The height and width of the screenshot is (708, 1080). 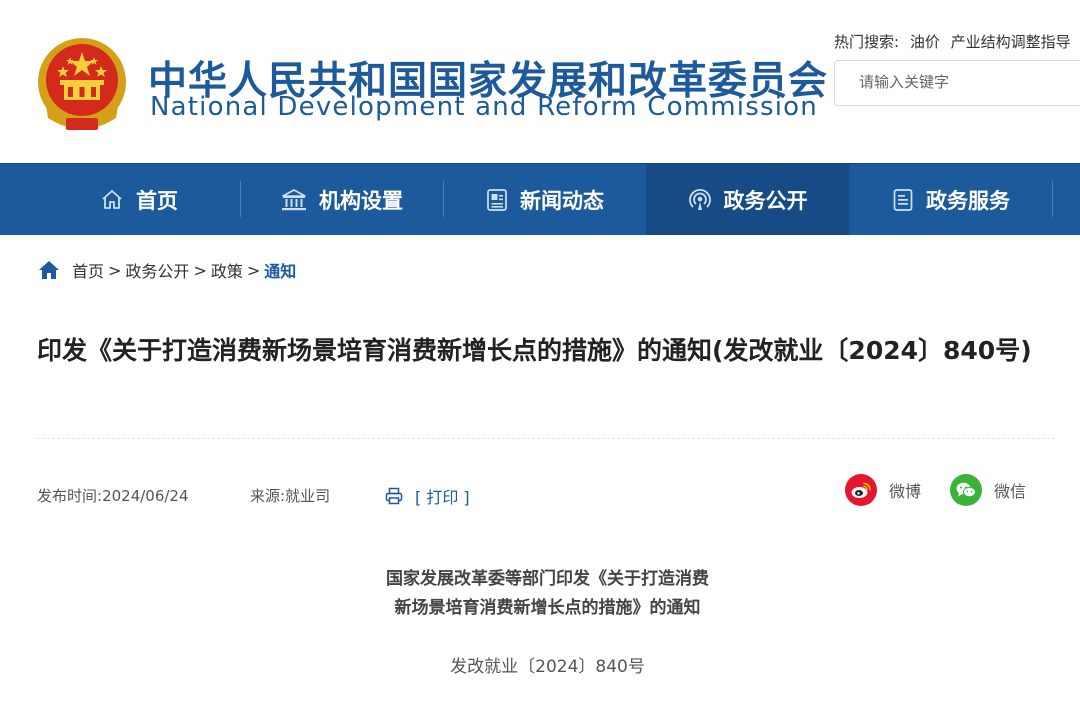 I want to click on breadcrumb-link-government-affairs: 政务公开, so click(x=157, y=270).